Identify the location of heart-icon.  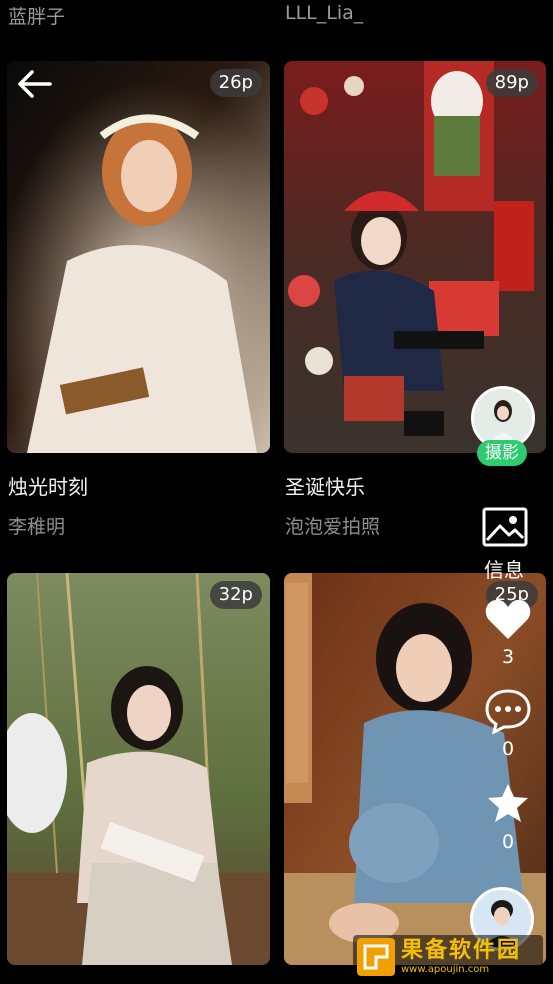
(508, 619).